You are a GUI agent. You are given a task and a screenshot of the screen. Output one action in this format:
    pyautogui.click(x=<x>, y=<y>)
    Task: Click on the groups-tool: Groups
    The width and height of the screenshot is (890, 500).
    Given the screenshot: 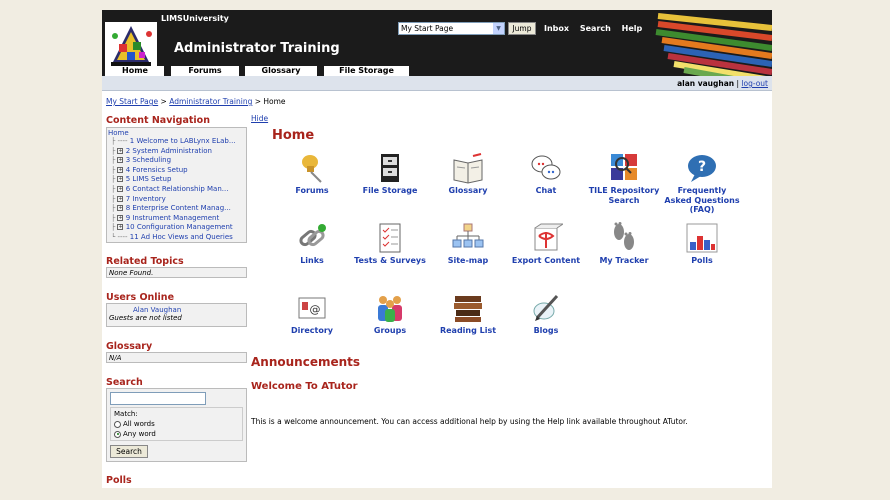 What is the action you would take?
    pyautogui.click(x=390, y=314)
    